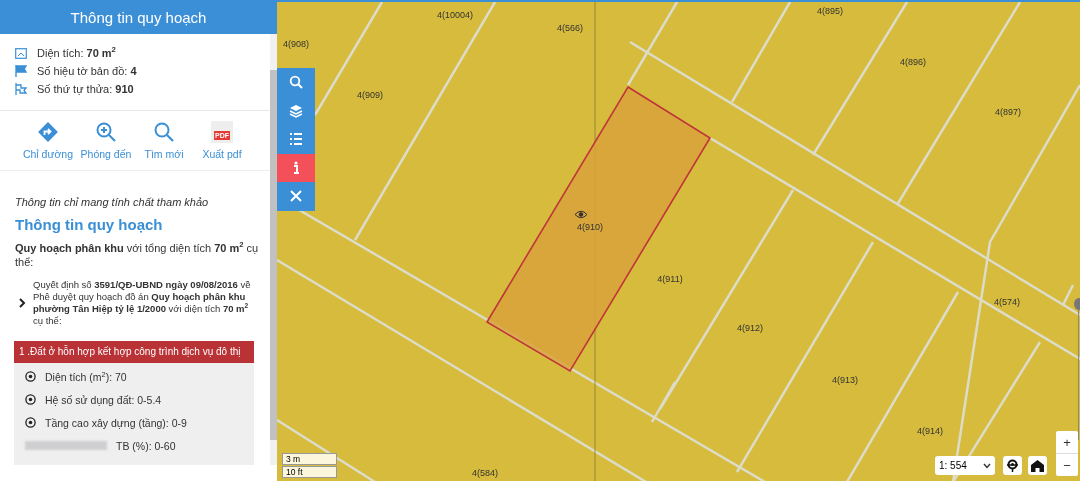  I want to click on scale-bar-label: 10 ft, so click(309, 472).